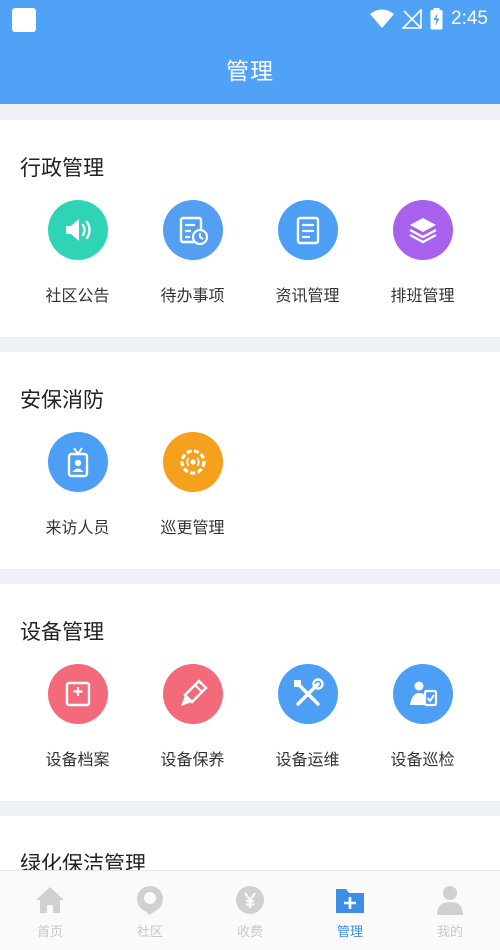  What do you see at coordinates (250, 843) in the screenshot?
I see `section-greening-cleaning: 绿化保洁管理` at bounding box center [250, 843].